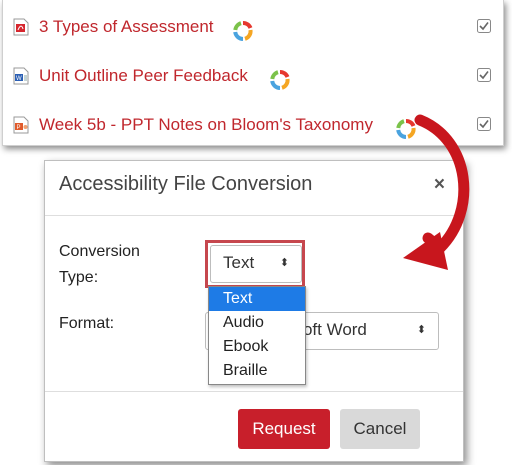 Image resolution: width=512 pixels, height=465 pixels. Describe the element at coordinates (284, 429) in the screenshot. I see `request-button: Request` at that location.